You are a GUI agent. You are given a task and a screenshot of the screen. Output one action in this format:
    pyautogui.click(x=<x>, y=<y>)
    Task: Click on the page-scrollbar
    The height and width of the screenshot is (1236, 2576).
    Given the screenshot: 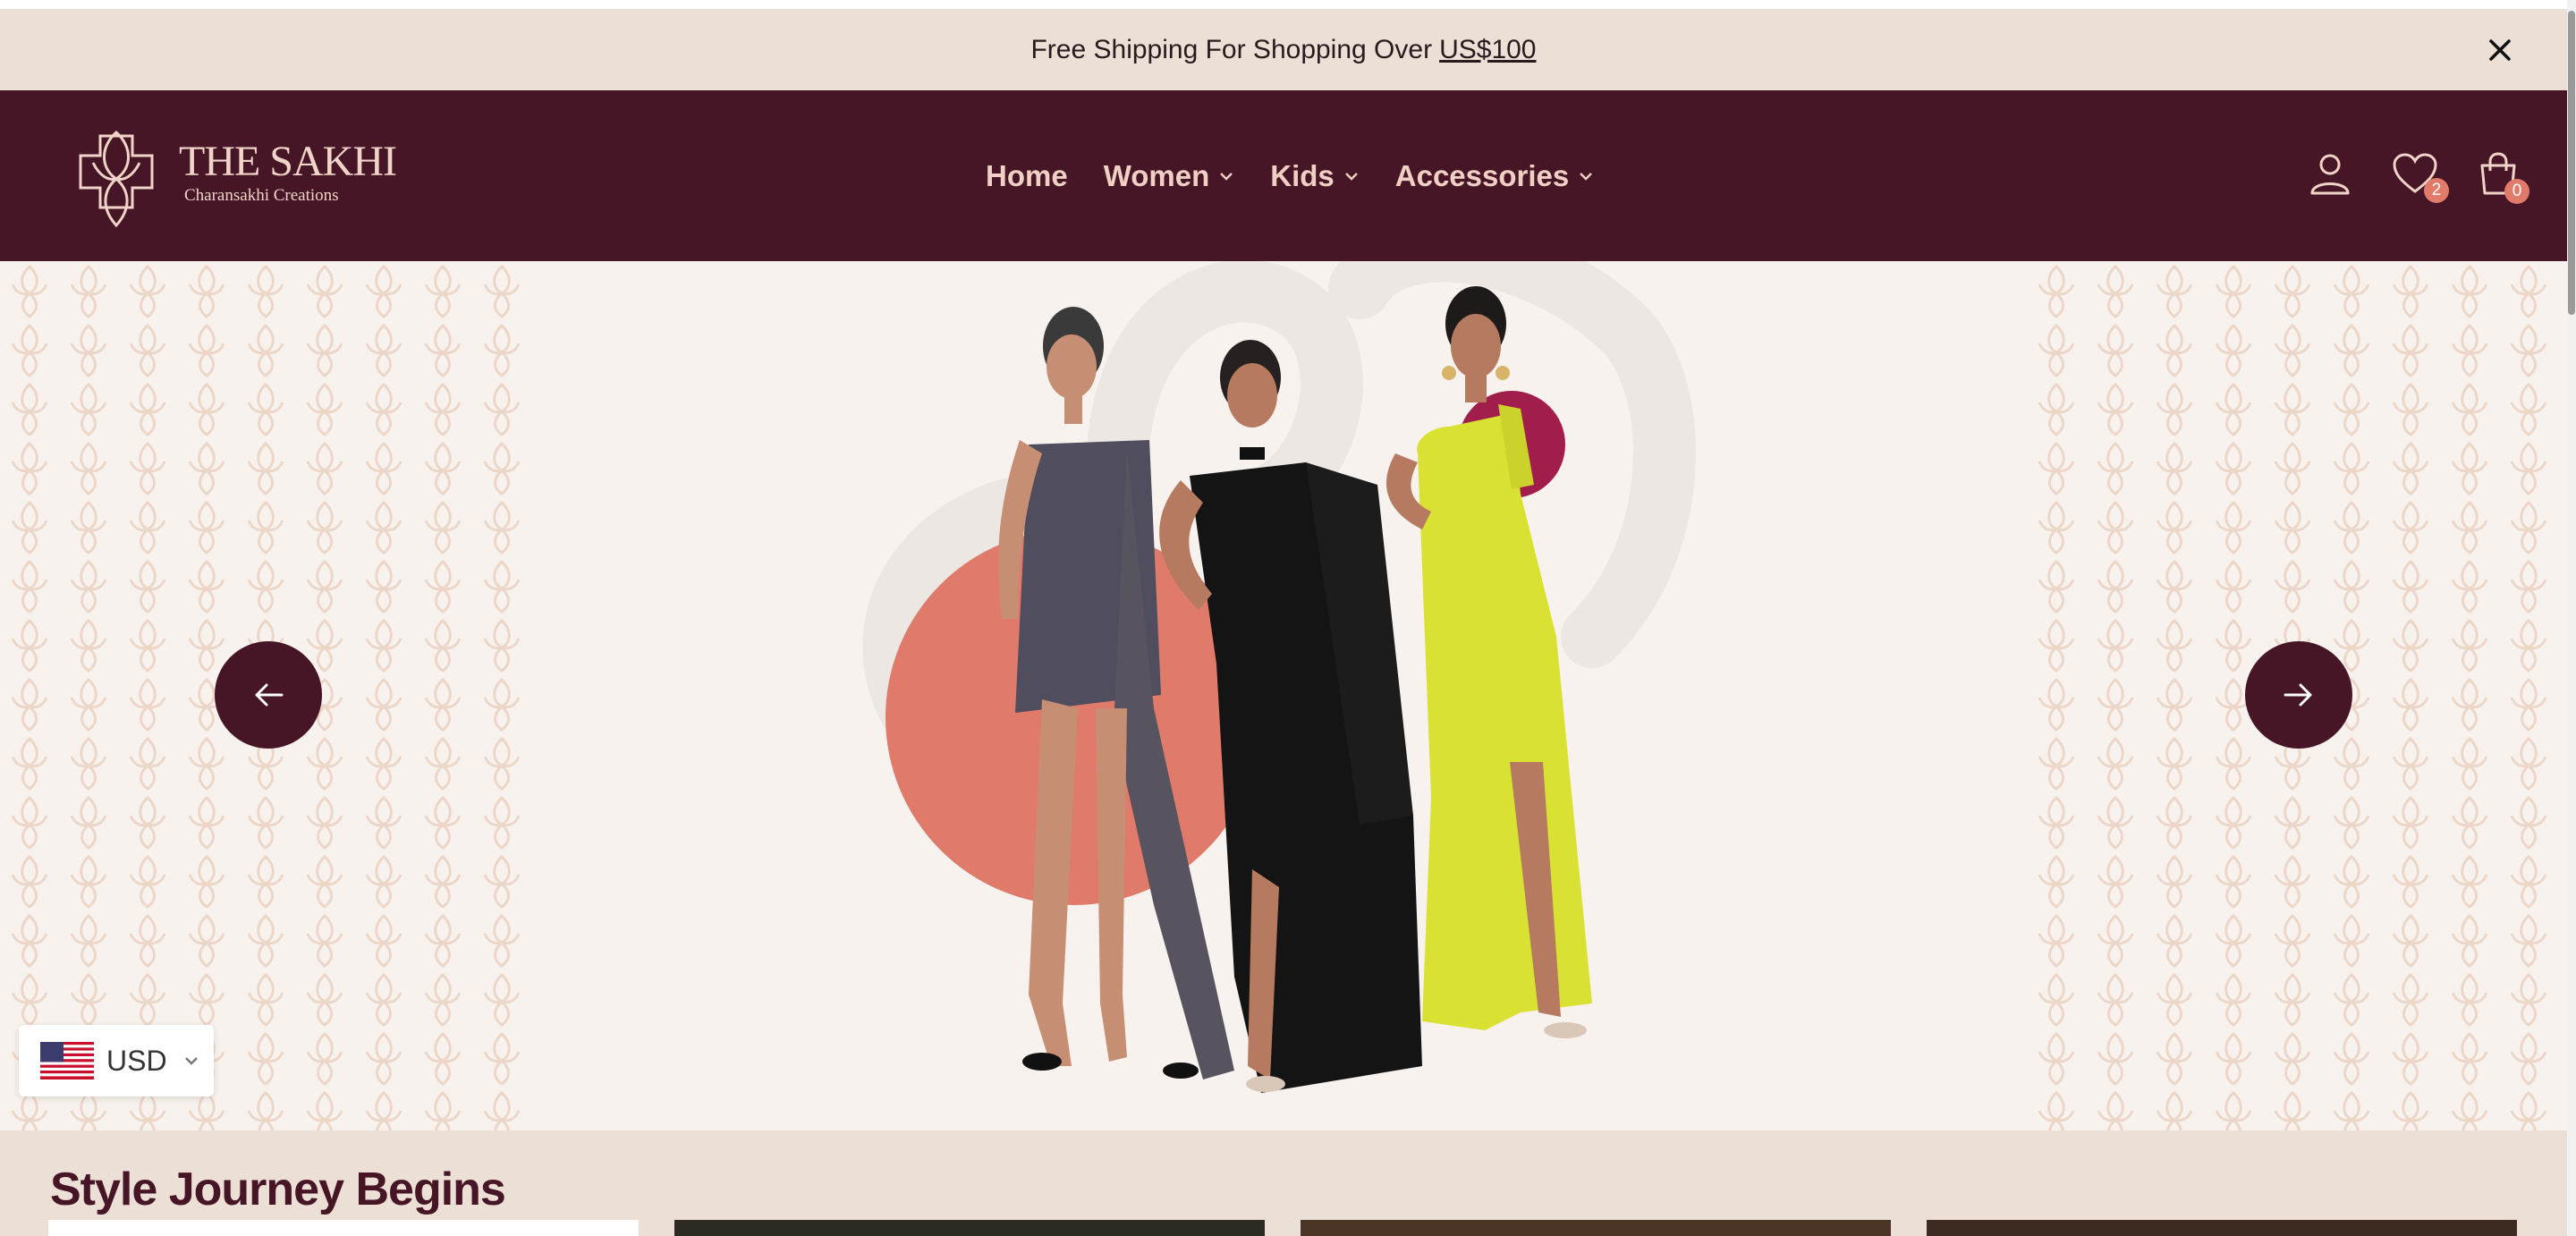 What is the action you would take?
    pyautogui.click(x=2571, y=618)
    